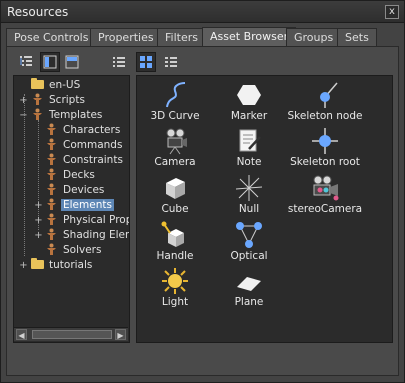  I want to click on tree-item-label: Constraints, so click(93, 159).